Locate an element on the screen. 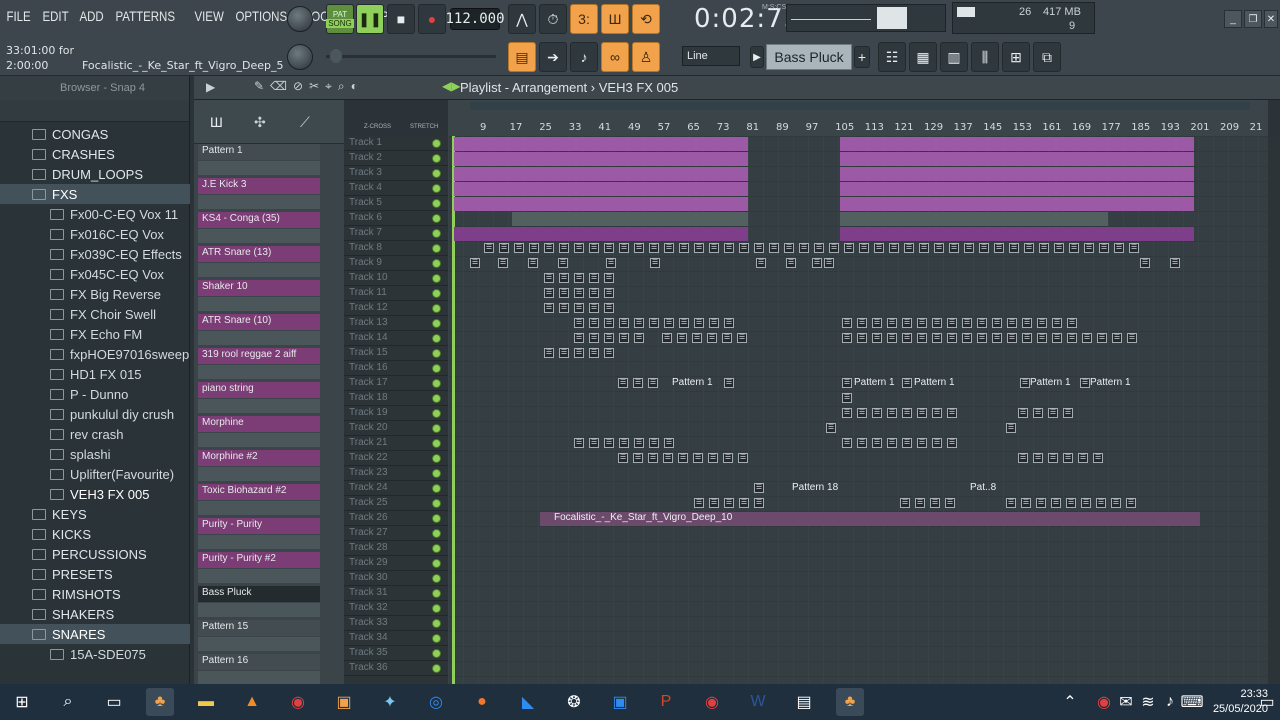 This screenshot has height=720, width=1280. track-header: Track 18 is located at coordinates (396, 398).